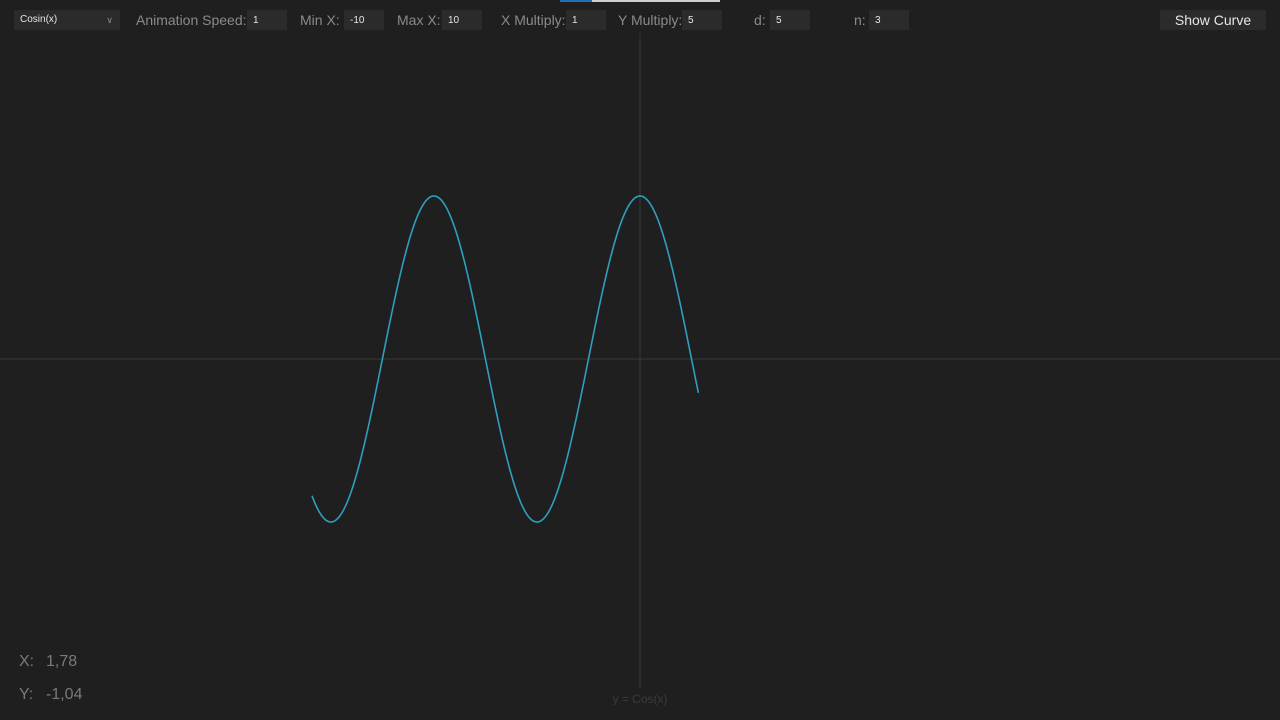  Describe the element at coordinates (860, 20) in the screenshot. I see `n-label: n:` at that location.